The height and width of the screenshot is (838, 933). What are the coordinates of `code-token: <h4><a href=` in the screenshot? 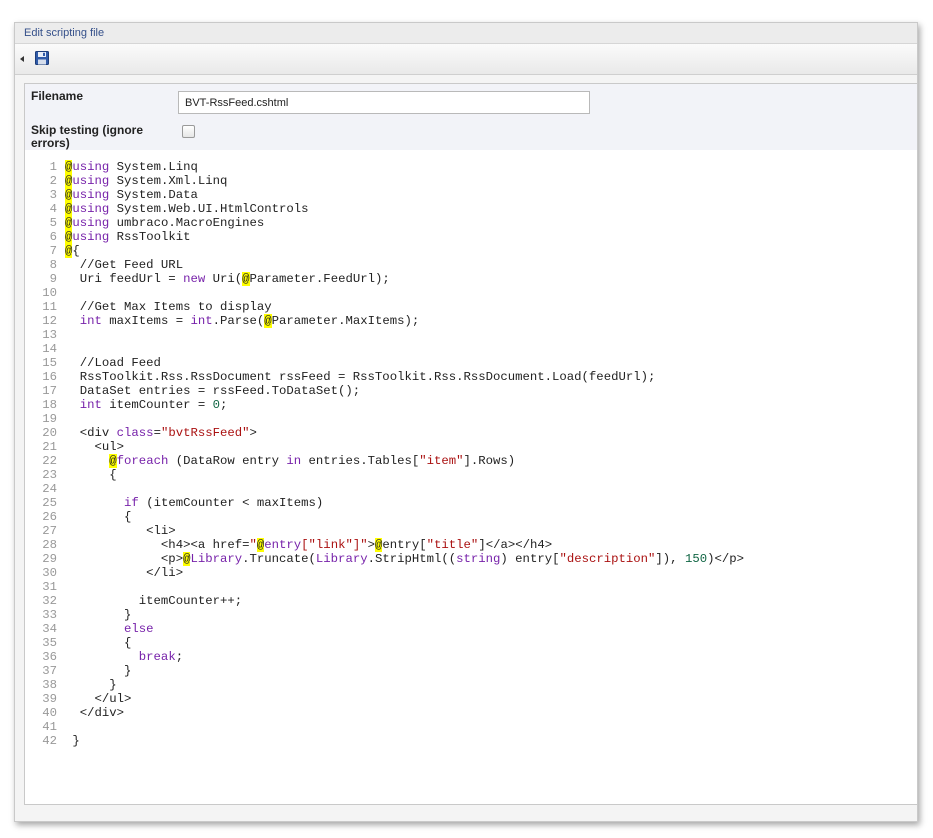 It's located at (157, 545).